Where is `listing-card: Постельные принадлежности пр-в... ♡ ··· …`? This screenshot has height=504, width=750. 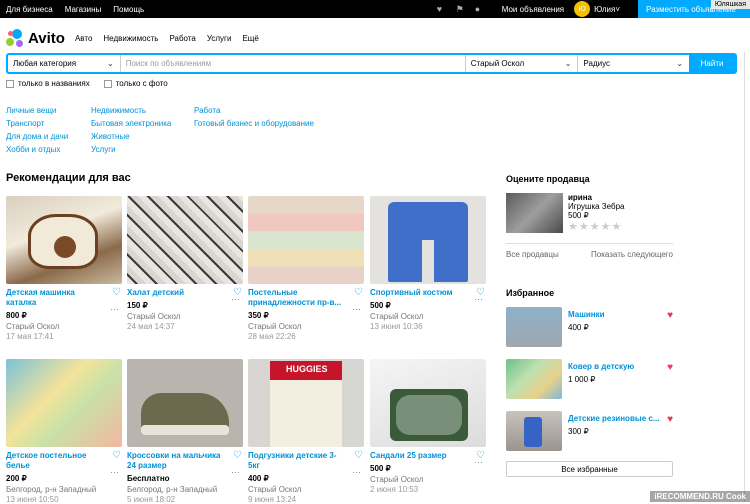 listing-card: Постельные принадлежности пр-в... ♡ ··· … is located at coordinates (306, 268).